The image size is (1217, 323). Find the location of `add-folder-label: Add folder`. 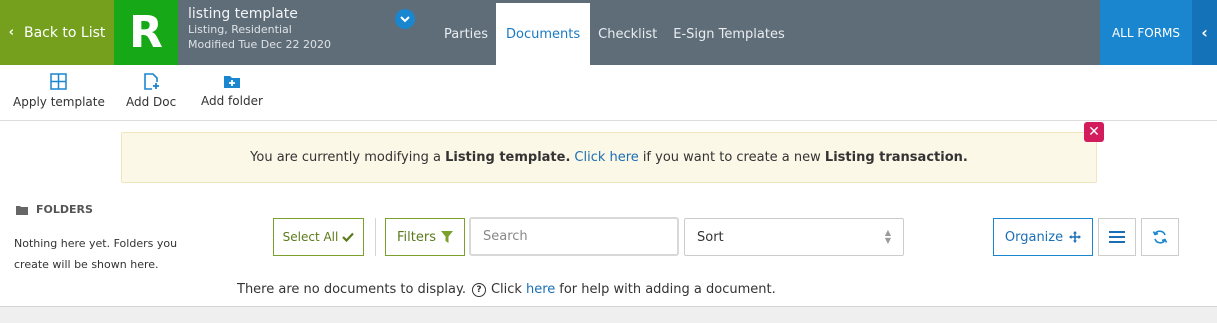

add-folder-label: Add folder is located at coordinates (232, 101).